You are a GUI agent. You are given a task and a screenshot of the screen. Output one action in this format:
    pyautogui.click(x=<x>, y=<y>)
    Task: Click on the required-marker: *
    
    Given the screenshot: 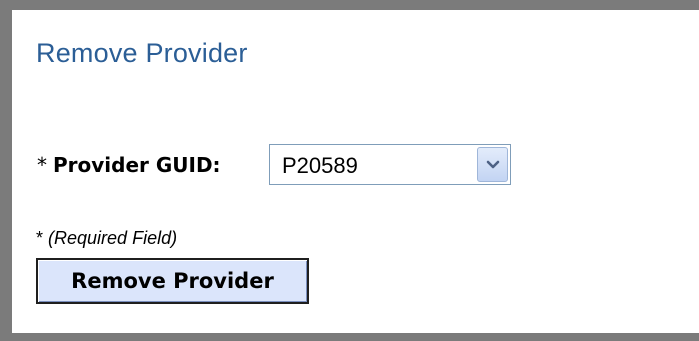 What is the action you would take?
    pyautogui.click(x=42, y=165)
    